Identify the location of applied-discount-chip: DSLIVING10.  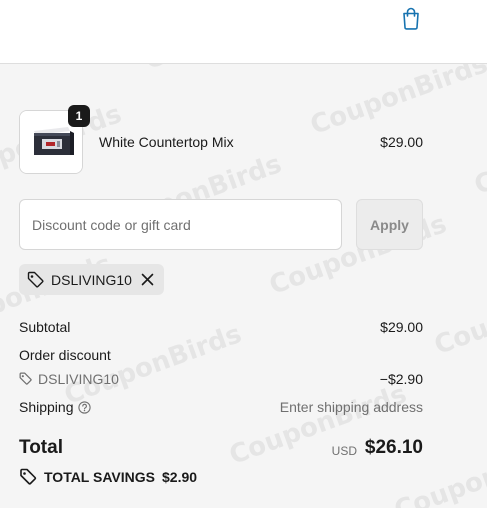
(91, 279).